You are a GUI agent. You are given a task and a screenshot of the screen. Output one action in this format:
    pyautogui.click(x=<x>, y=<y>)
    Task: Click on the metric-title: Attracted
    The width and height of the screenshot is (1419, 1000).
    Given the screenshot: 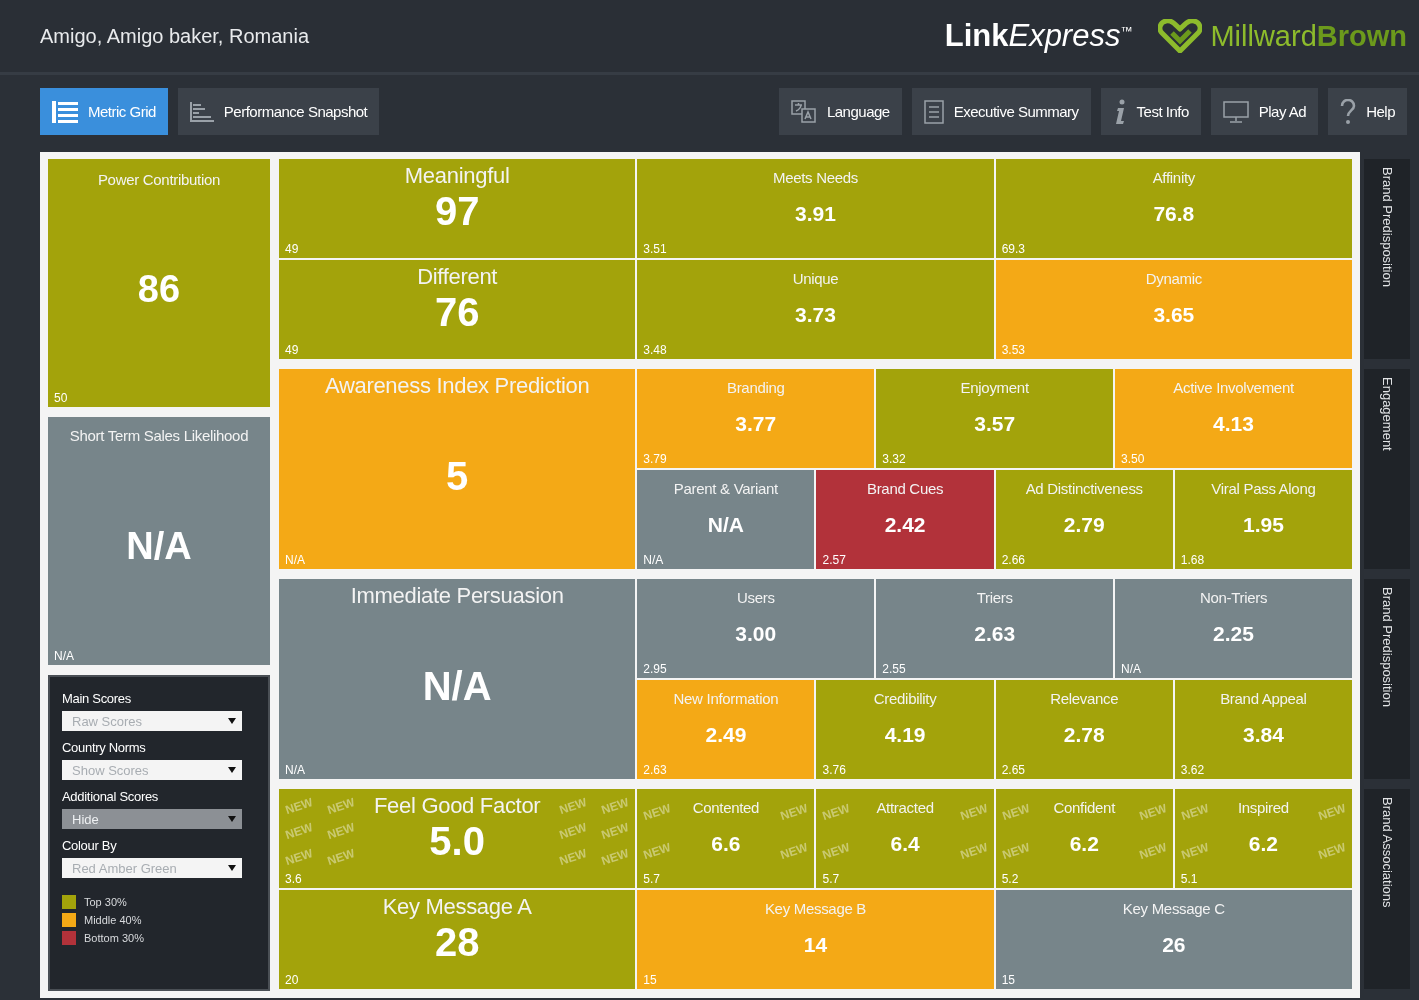 What is the action you would take?
    pyautogui.click(x=905, y=807)
    